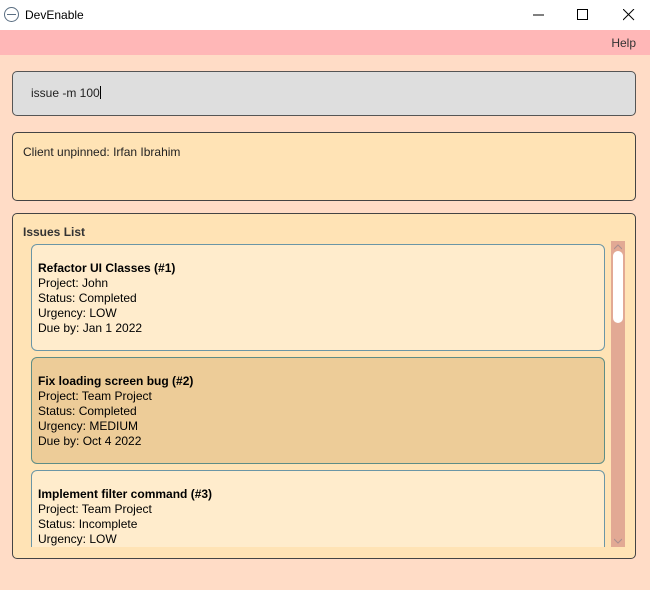 This screenshot has width=650, height=590. I want to click on text-caret, so click(100, 92).